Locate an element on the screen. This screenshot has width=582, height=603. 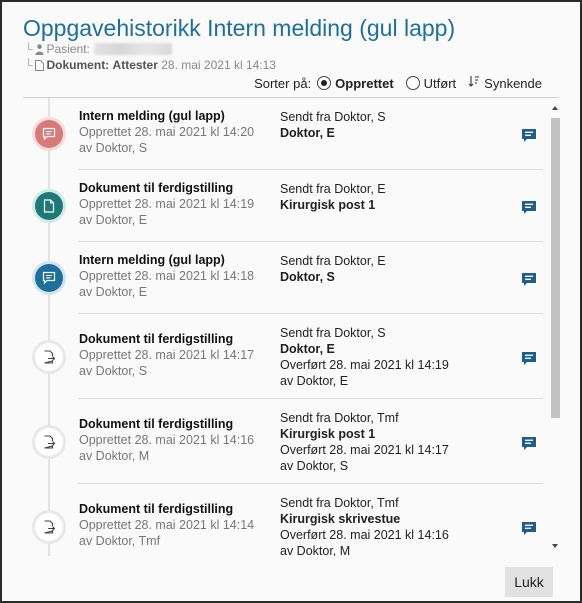
document-date: 28. mai 2021 kl 14:13 is located at coordinates (218, 65).